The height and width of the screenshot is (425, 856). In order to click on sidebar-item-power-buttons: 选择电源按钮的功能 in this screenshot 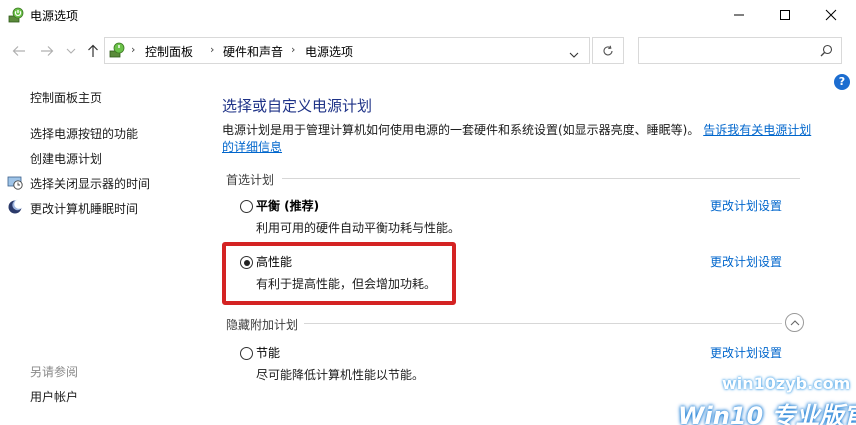, I will do `click(84, 133)`.